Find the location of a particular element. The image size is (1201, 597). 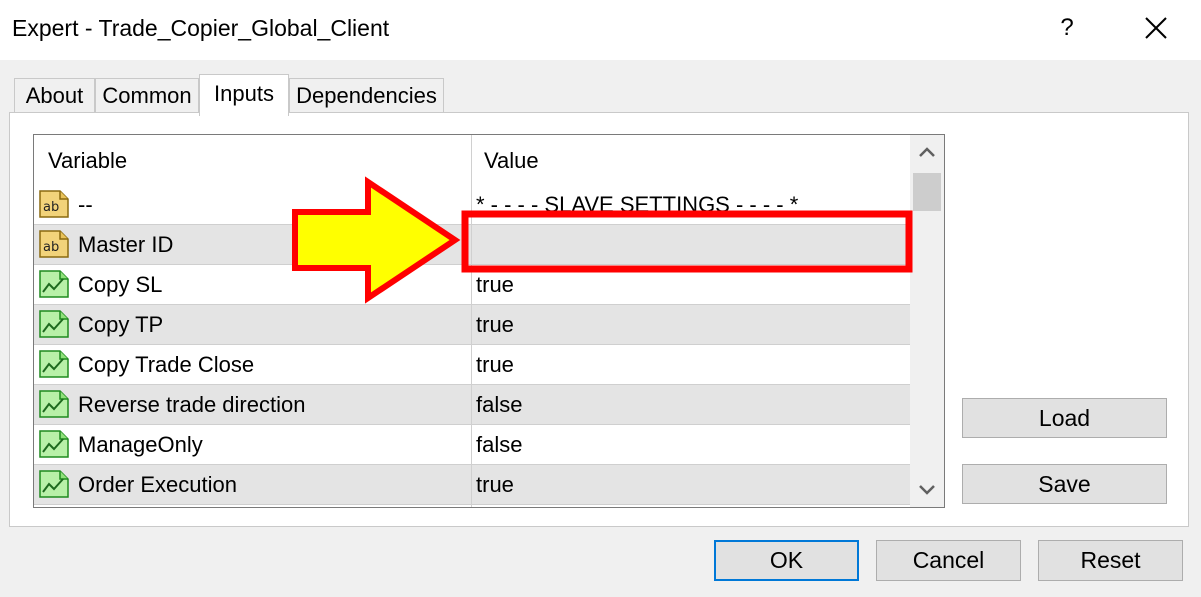

header-value: Value is located at coordinates (511, 161).